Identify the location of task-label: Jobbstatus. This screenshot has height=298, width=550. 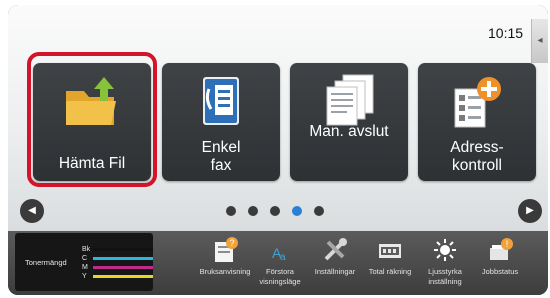
(500, 271).